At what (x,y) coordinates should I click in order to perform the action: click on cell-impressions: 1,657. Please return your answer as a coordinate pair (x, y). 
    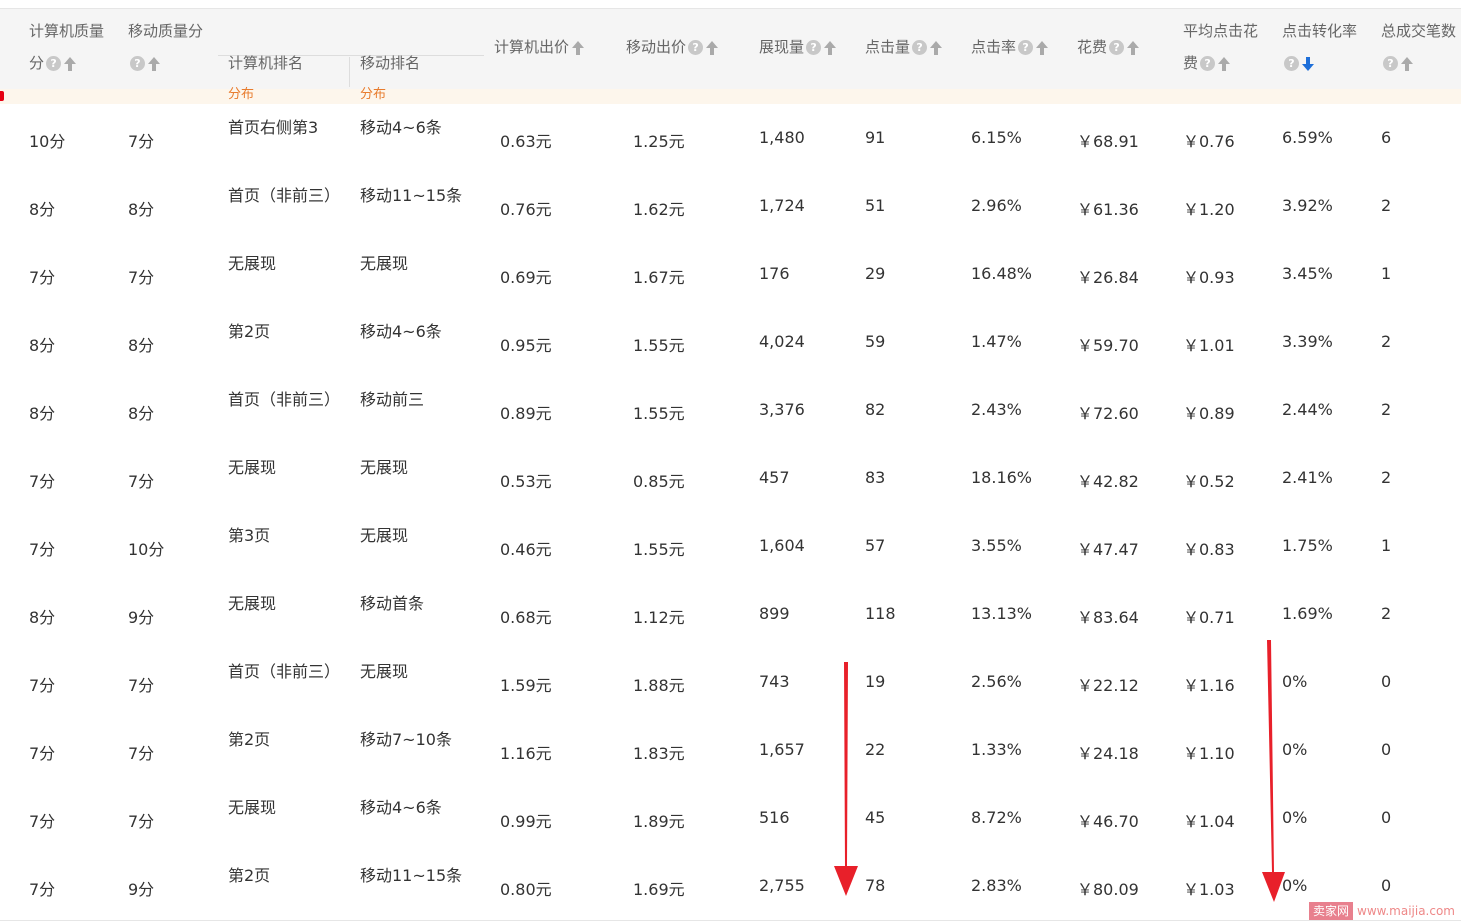
    Looking at the image, I should click on (782, 749).